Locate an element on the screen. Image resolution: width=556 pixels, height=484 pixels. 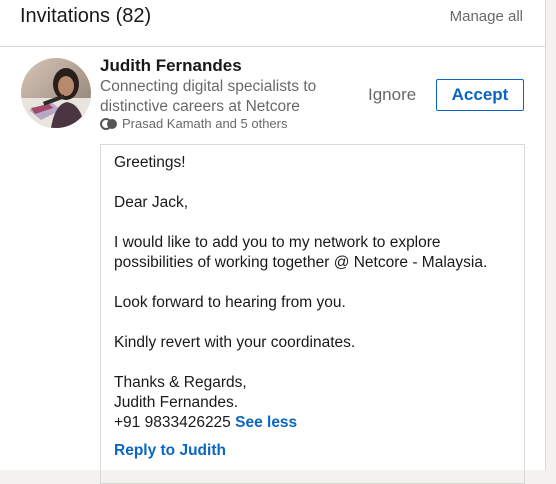
message-line-1: Look forward to hearing from you. is located at coordinates (230, 302).